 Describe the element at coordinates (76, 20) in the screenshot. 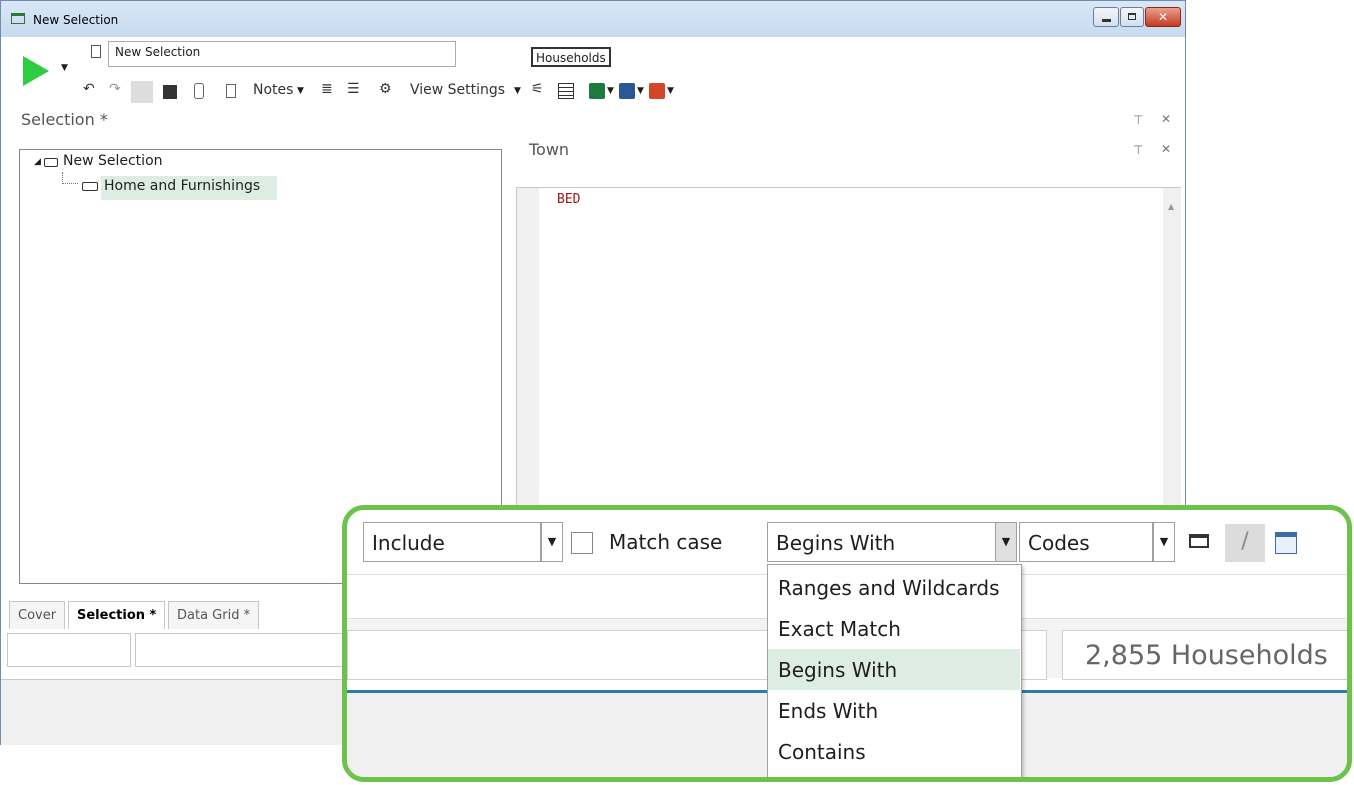

I see `window-title: New Selection` at that location.